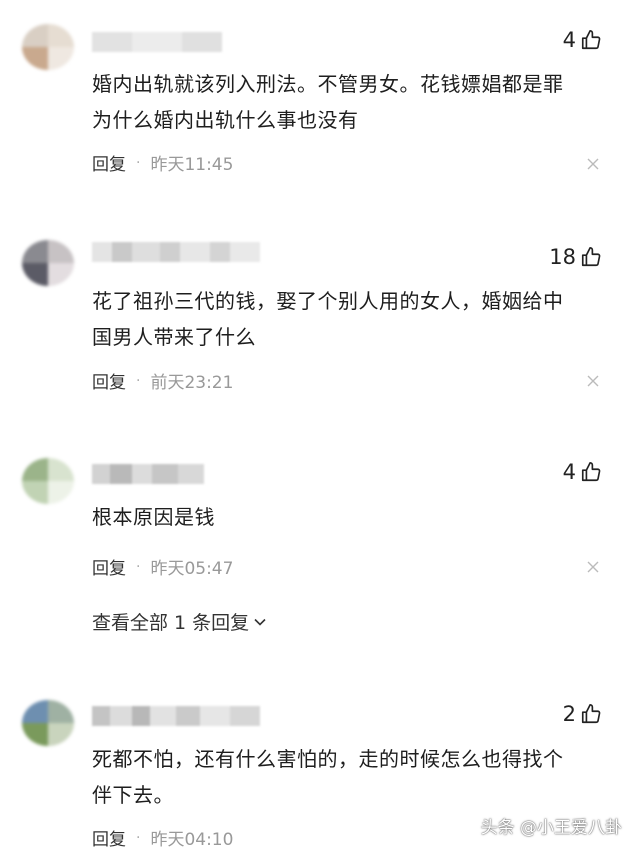 This screenshot has height=850, width=640. I want to click on comment-meta: 回复 · 昨天11:45, so click(163, 163).